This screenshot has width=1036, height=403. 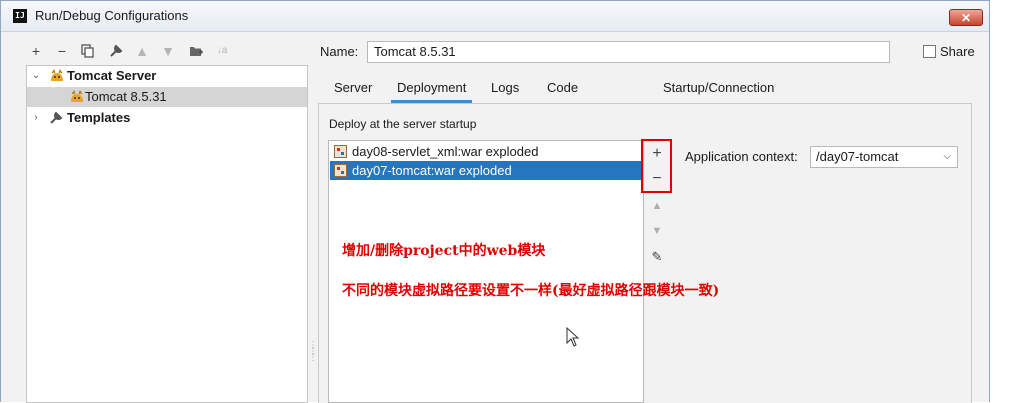 I want to click on tab-deployment: Deployment, so click(x=432, y=89).